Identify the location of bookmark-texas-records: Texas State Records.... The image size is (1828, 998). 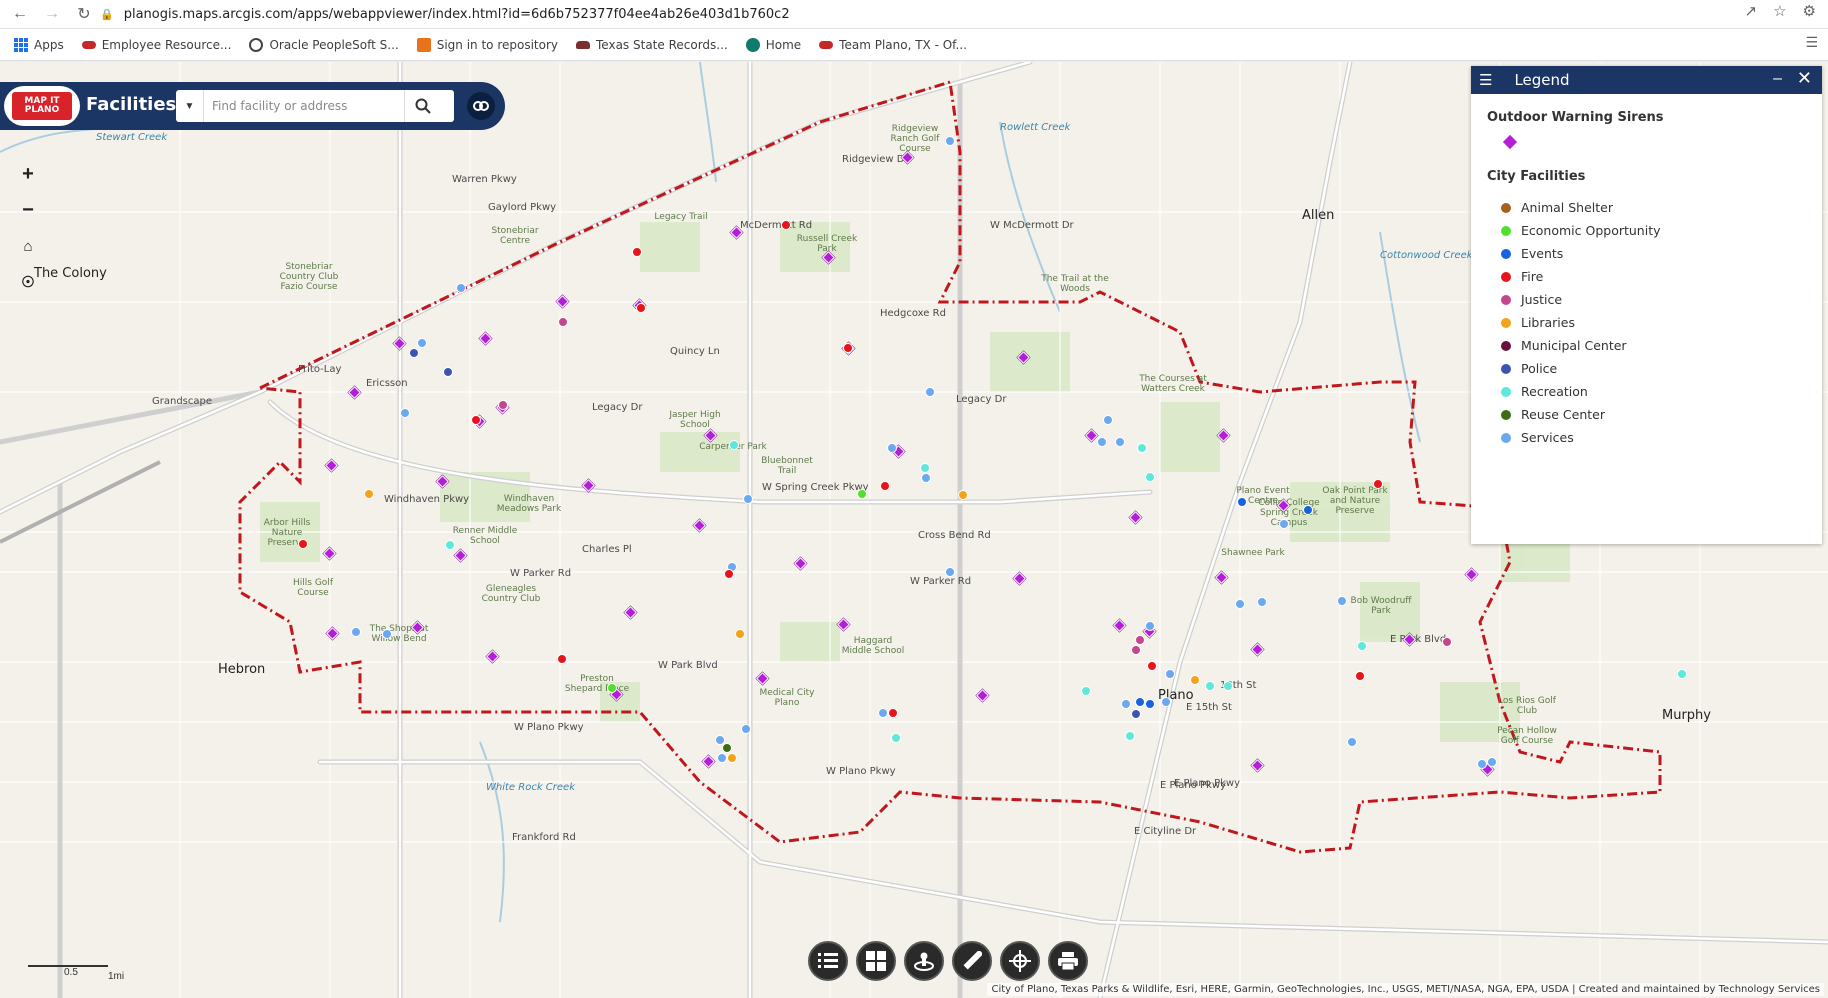
(652, 45).